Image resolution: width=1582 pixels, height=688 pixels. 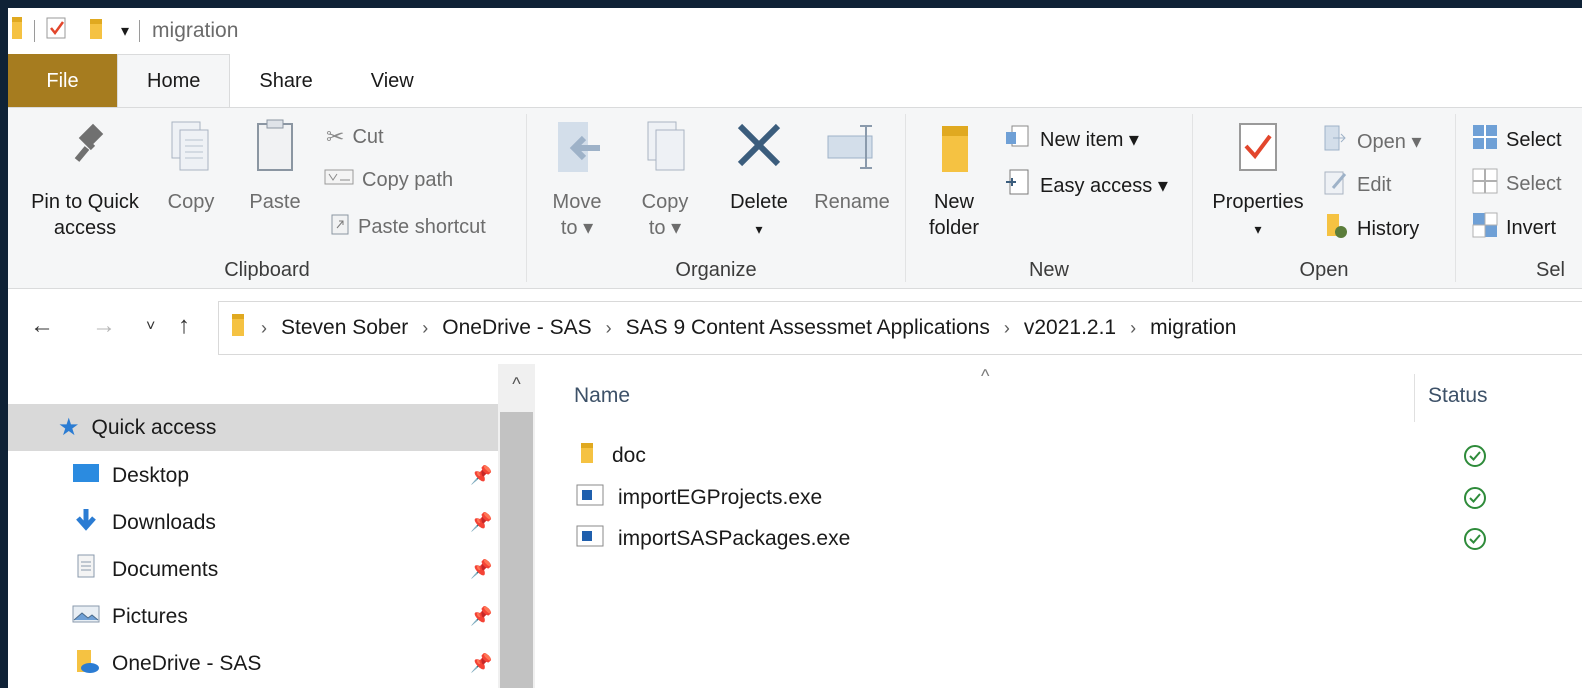 I want to click on pin-to-quick-access-button: Pin to Quick access, so click(x=85, y=179).